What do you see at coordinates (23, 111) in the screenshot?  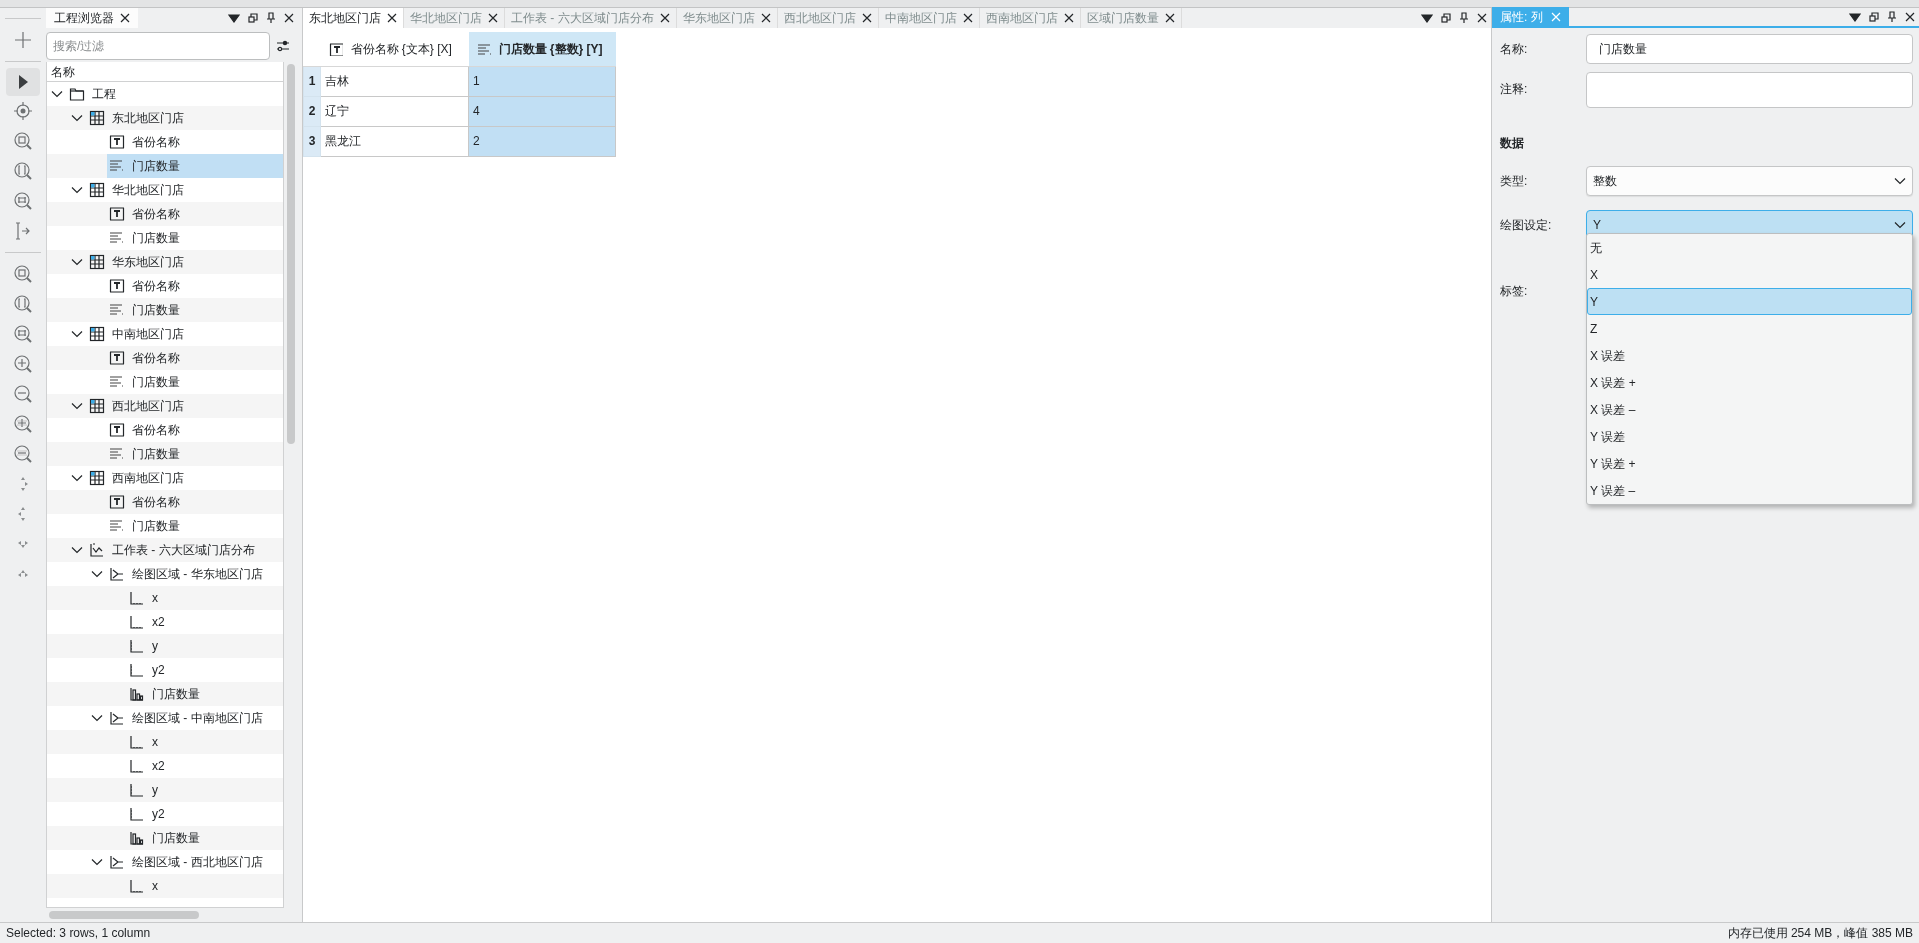 I see `crosshair-icon` at bounding box center [23, 111].